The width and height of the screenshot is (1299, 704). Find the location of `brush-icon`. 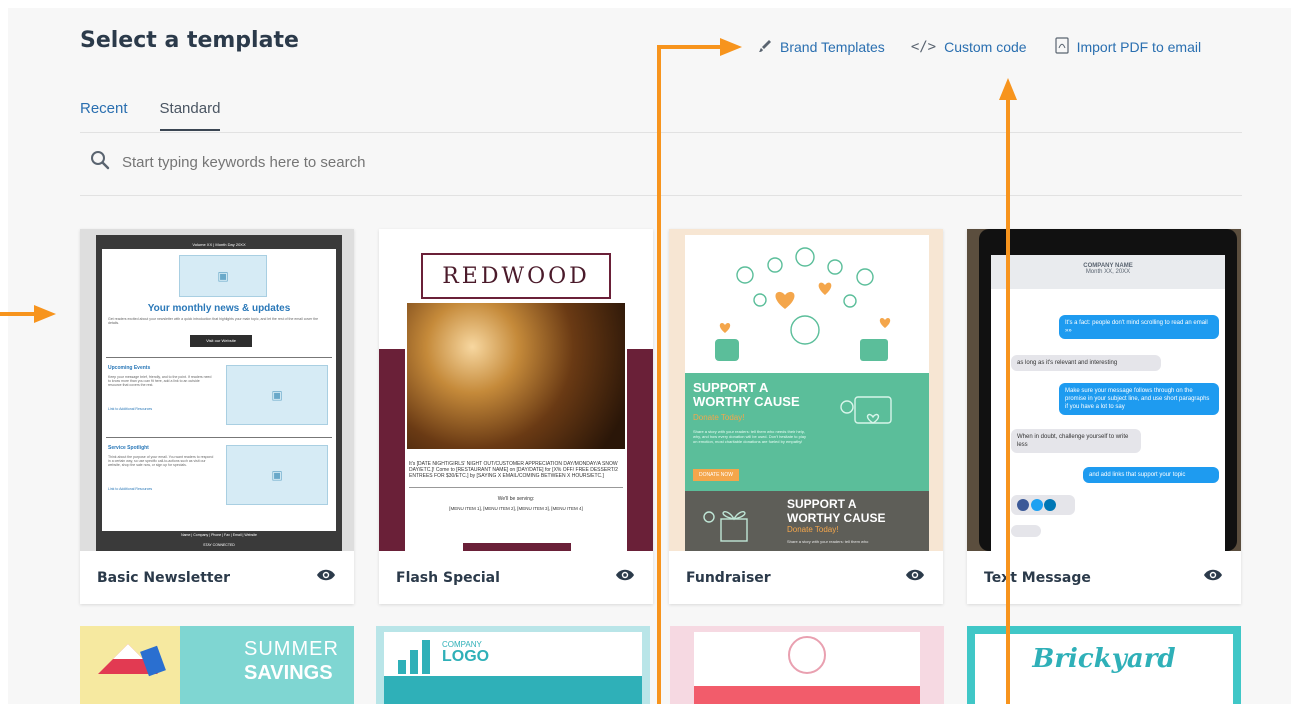

brush-icon is located at coordinates (765, 47).